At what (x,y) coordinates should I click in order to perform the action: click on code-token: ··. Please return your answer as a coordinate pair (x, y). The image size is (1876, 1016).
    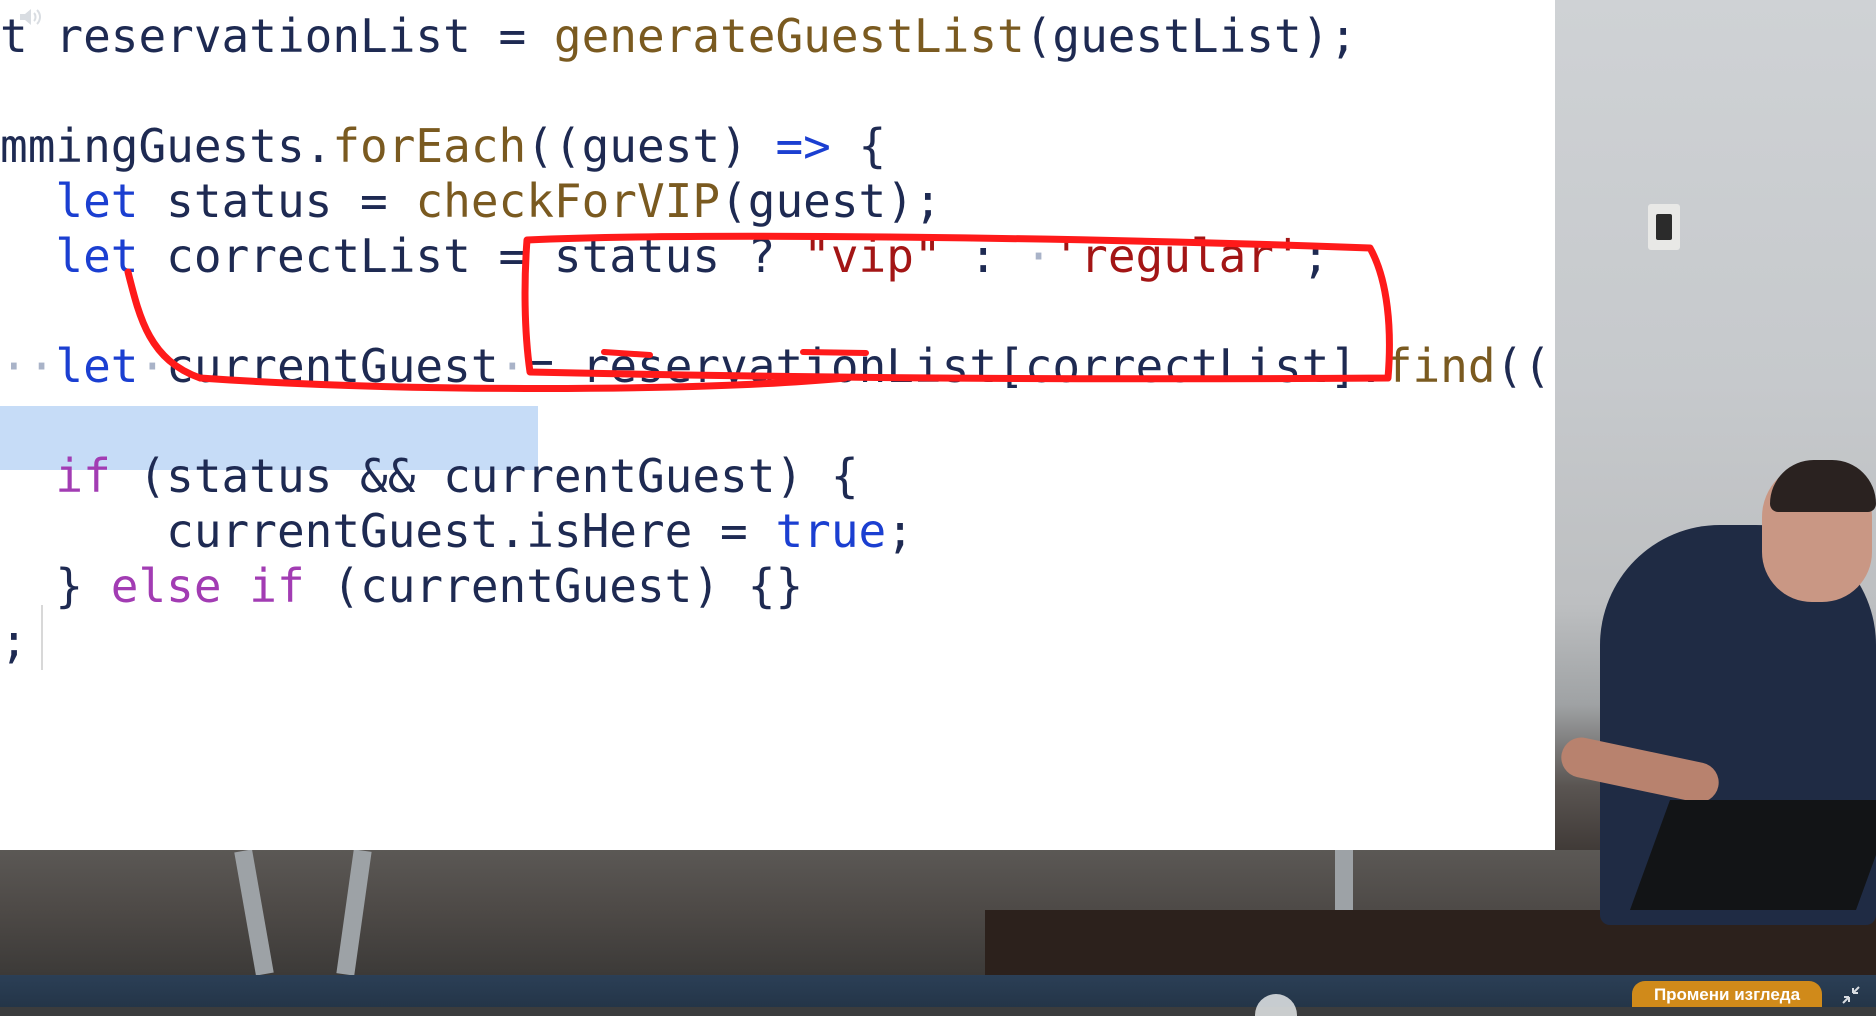
    Looking at the image, I should click on (28, 366).